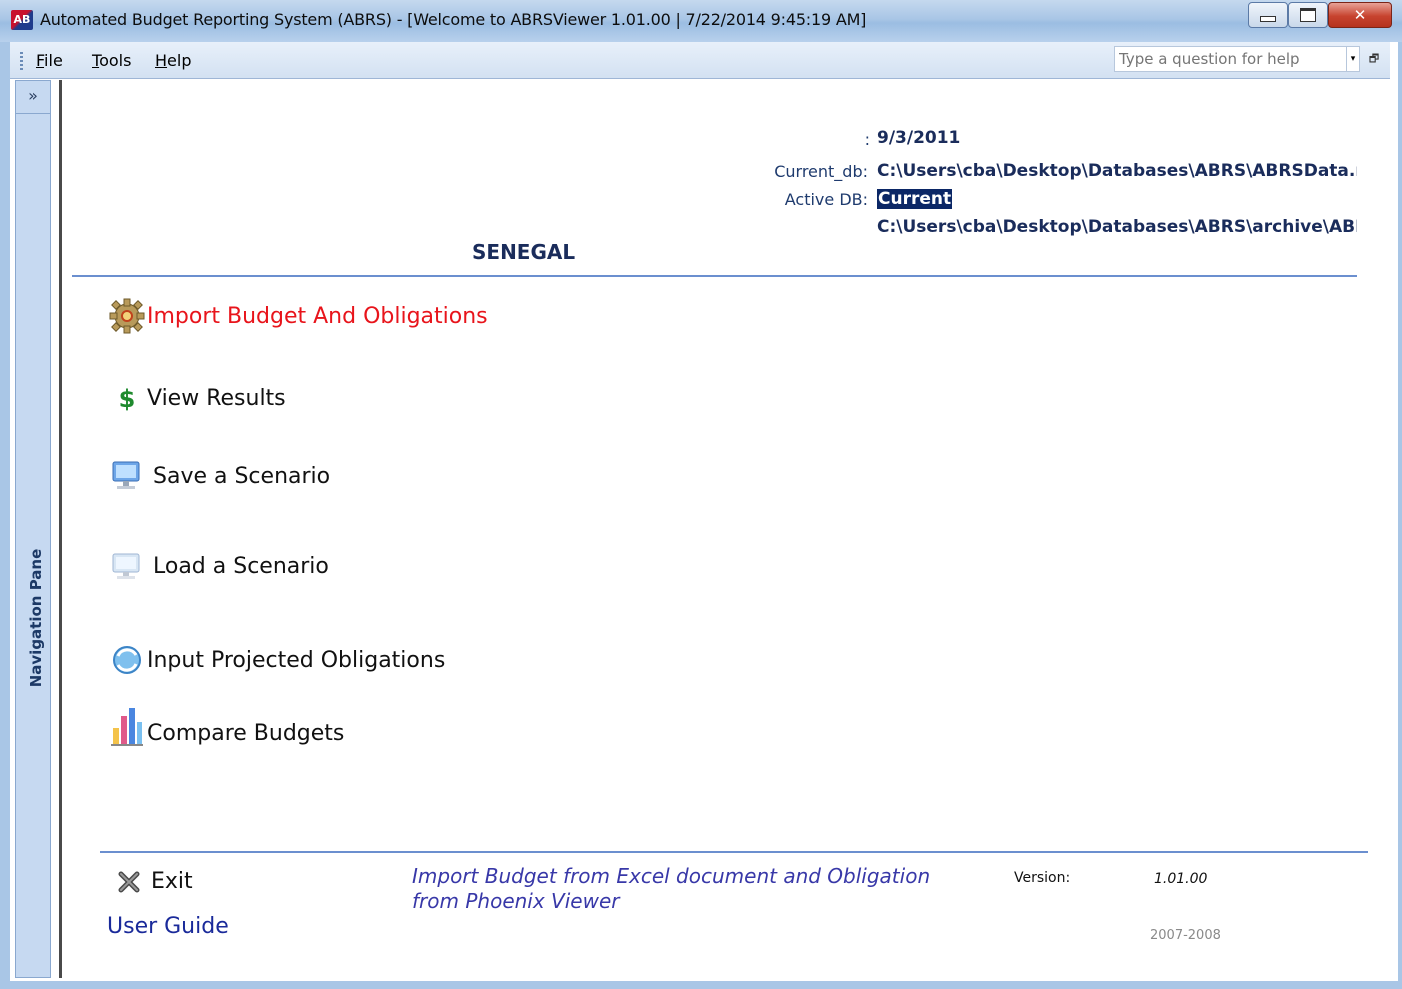 This screenshot has height=989, width=1402. Describe the element at coordinates (168, 926) in the screenshot. I see `user-guide-link: User Guide` at that location.